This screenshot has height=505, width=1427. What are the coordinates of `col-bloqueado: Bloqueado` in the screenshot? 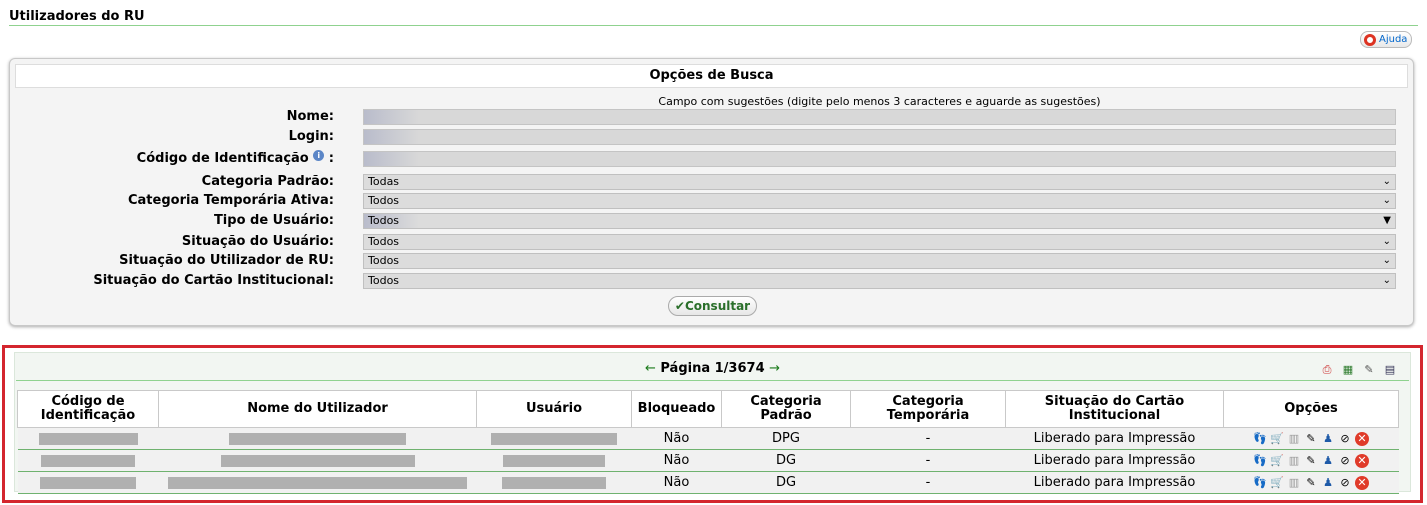 It's located at (676, 409).